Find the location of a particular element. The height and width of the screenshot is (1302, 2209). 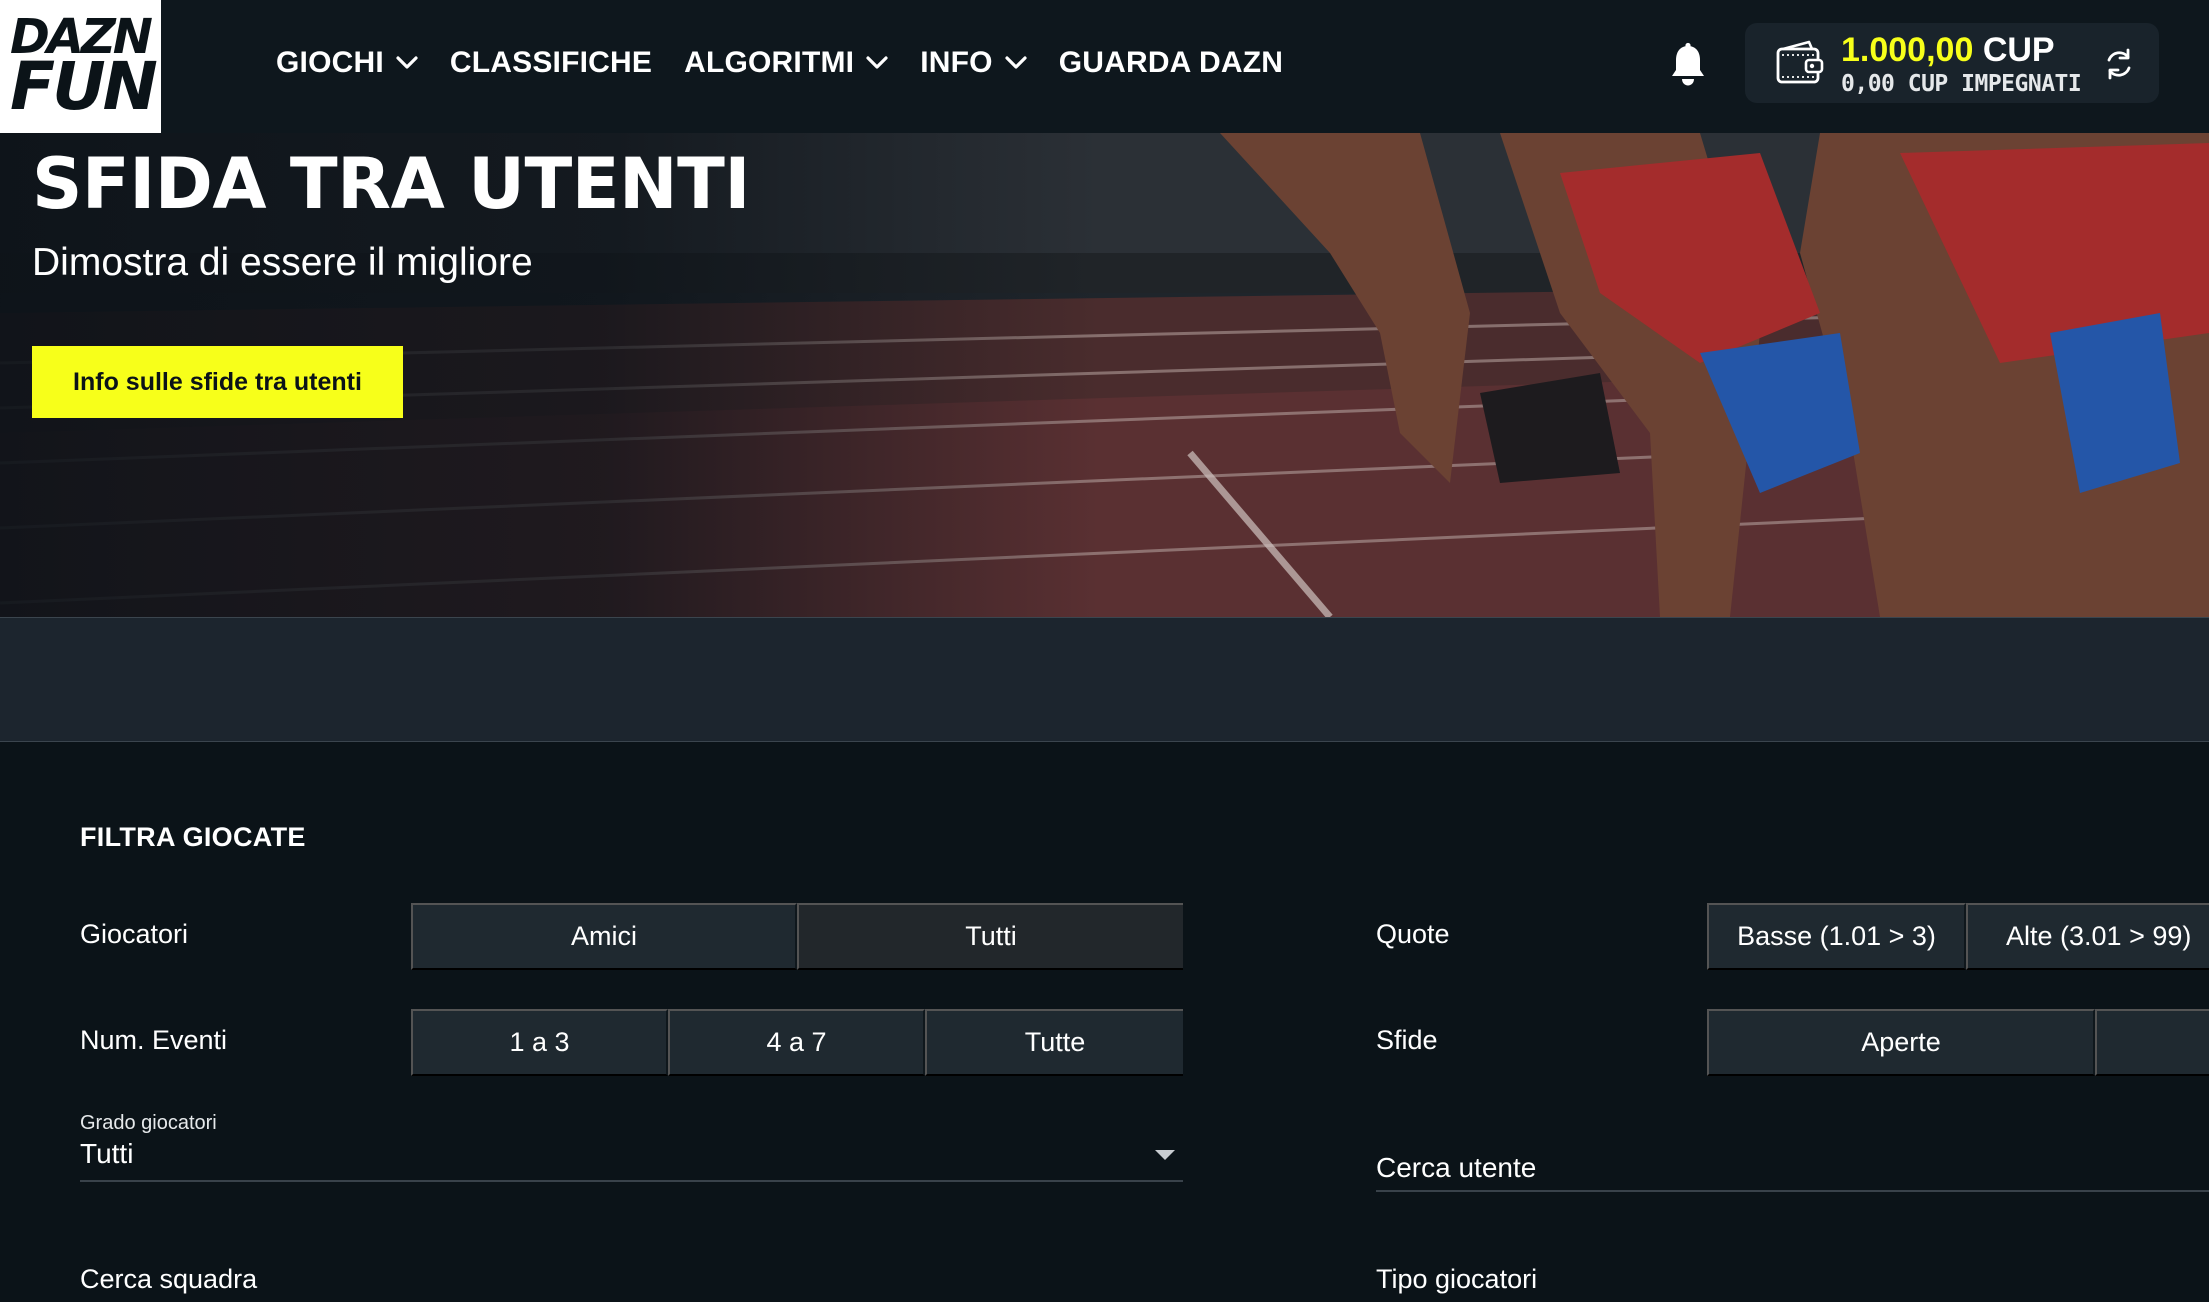

grado-giocatori-select: Grado giocatori Tutti is located at coordinates (631, 1147).